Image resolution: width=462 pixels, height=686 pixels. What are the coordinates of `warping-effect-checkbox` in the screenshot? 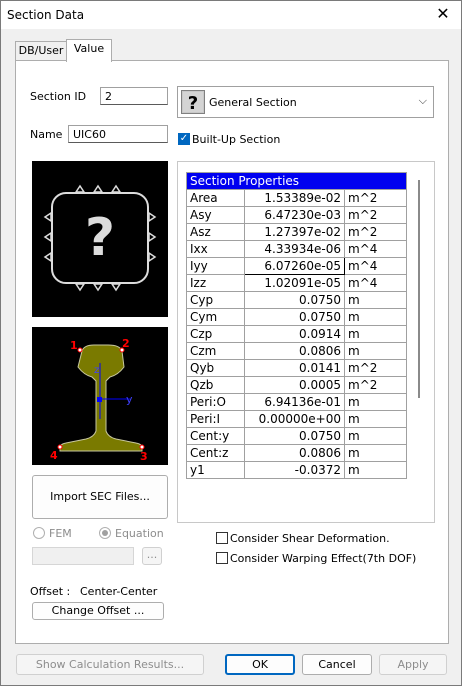 It's located at (222, 558).